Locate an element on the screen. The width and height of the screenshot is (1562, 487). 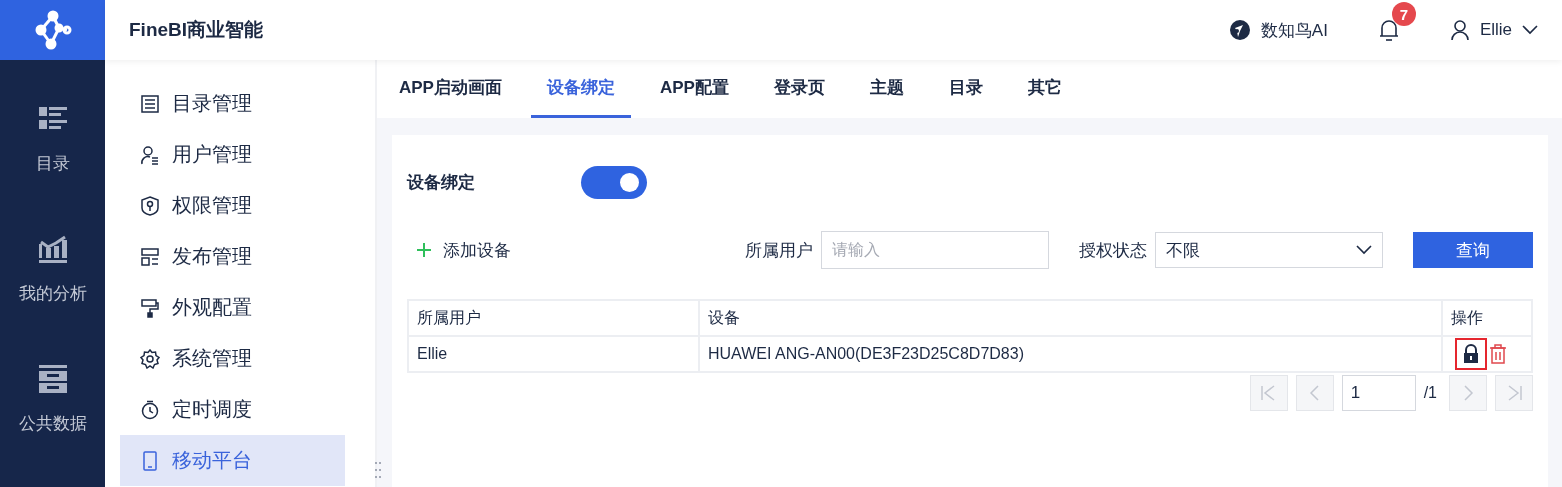
tab: 其它 is located at coordinates (1044, 89).